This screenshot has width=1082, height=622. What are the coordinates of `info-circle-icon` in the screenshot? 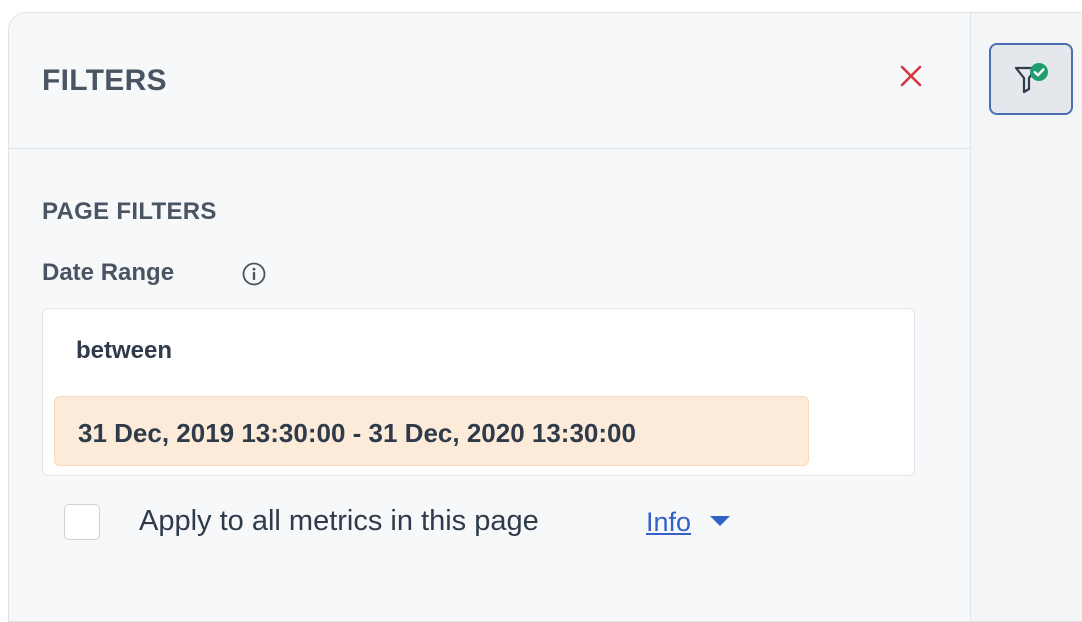 It's located at (254, 274).